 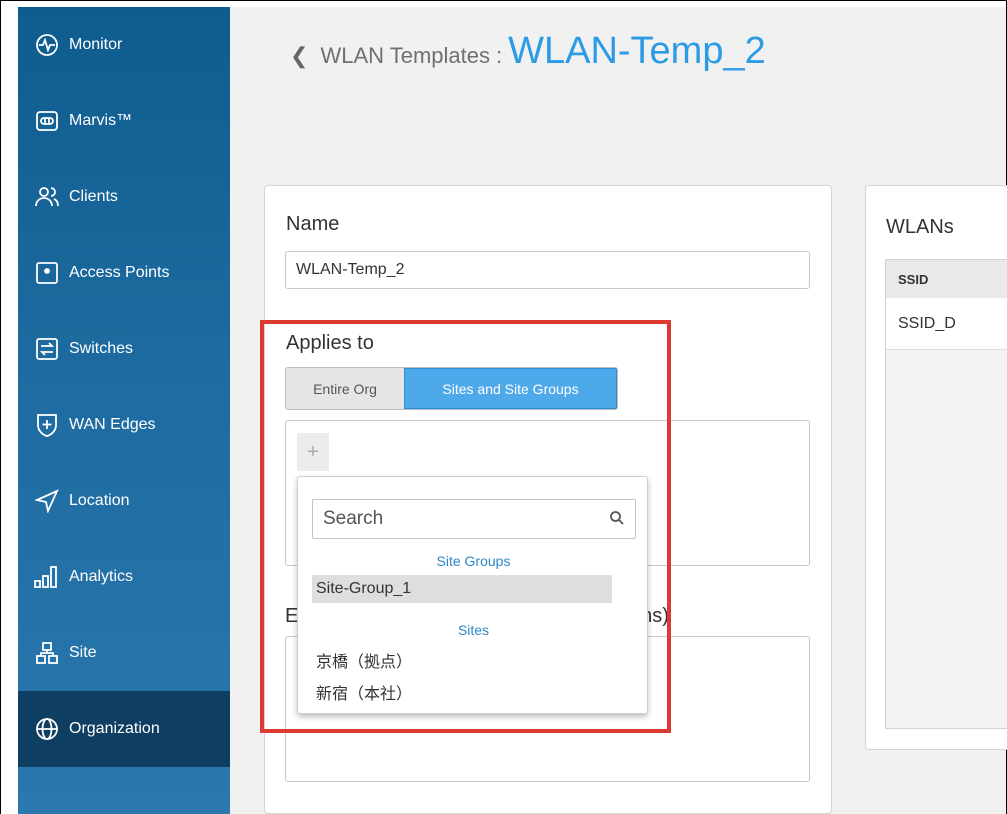 What do you see at coordinates (462, 660) in the screenshot?
I see `site-option: 京橋（拠点）` at bounding box center [462, 660].